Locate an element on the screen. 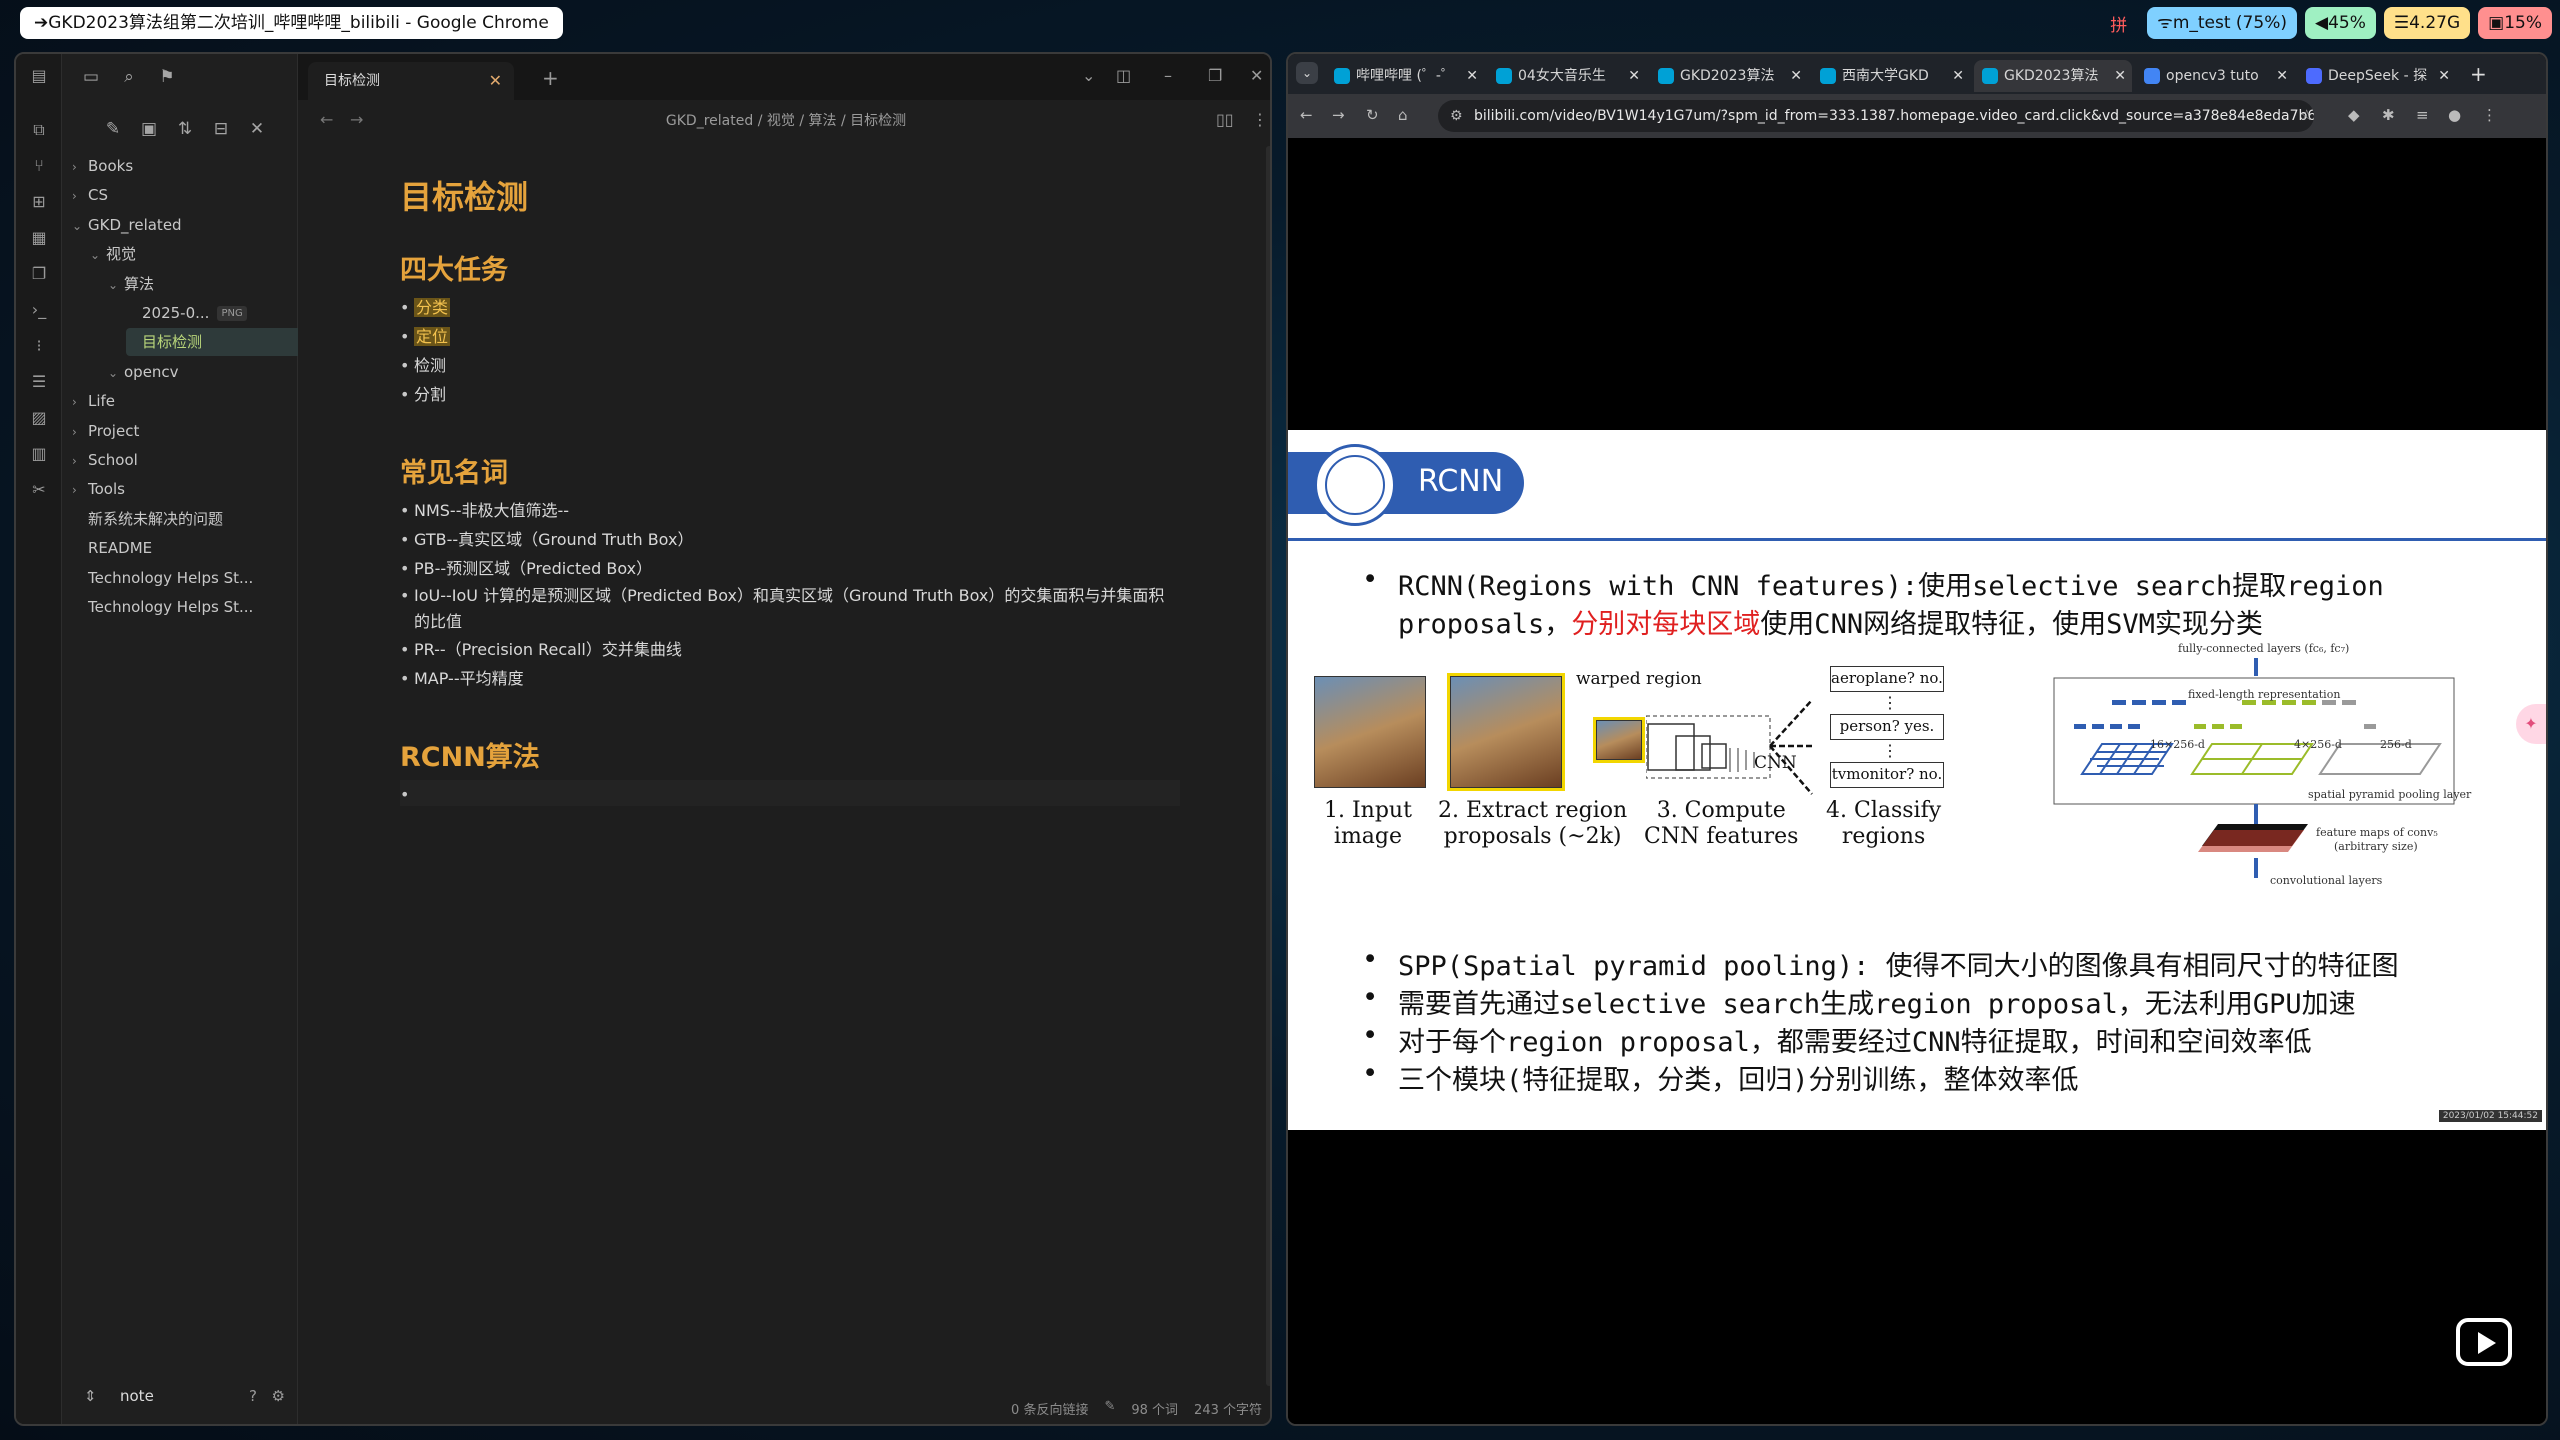 The height and width of the screenshot is (1440, 2560). file-tree-item: › CS is located at coordinates (167, 195).